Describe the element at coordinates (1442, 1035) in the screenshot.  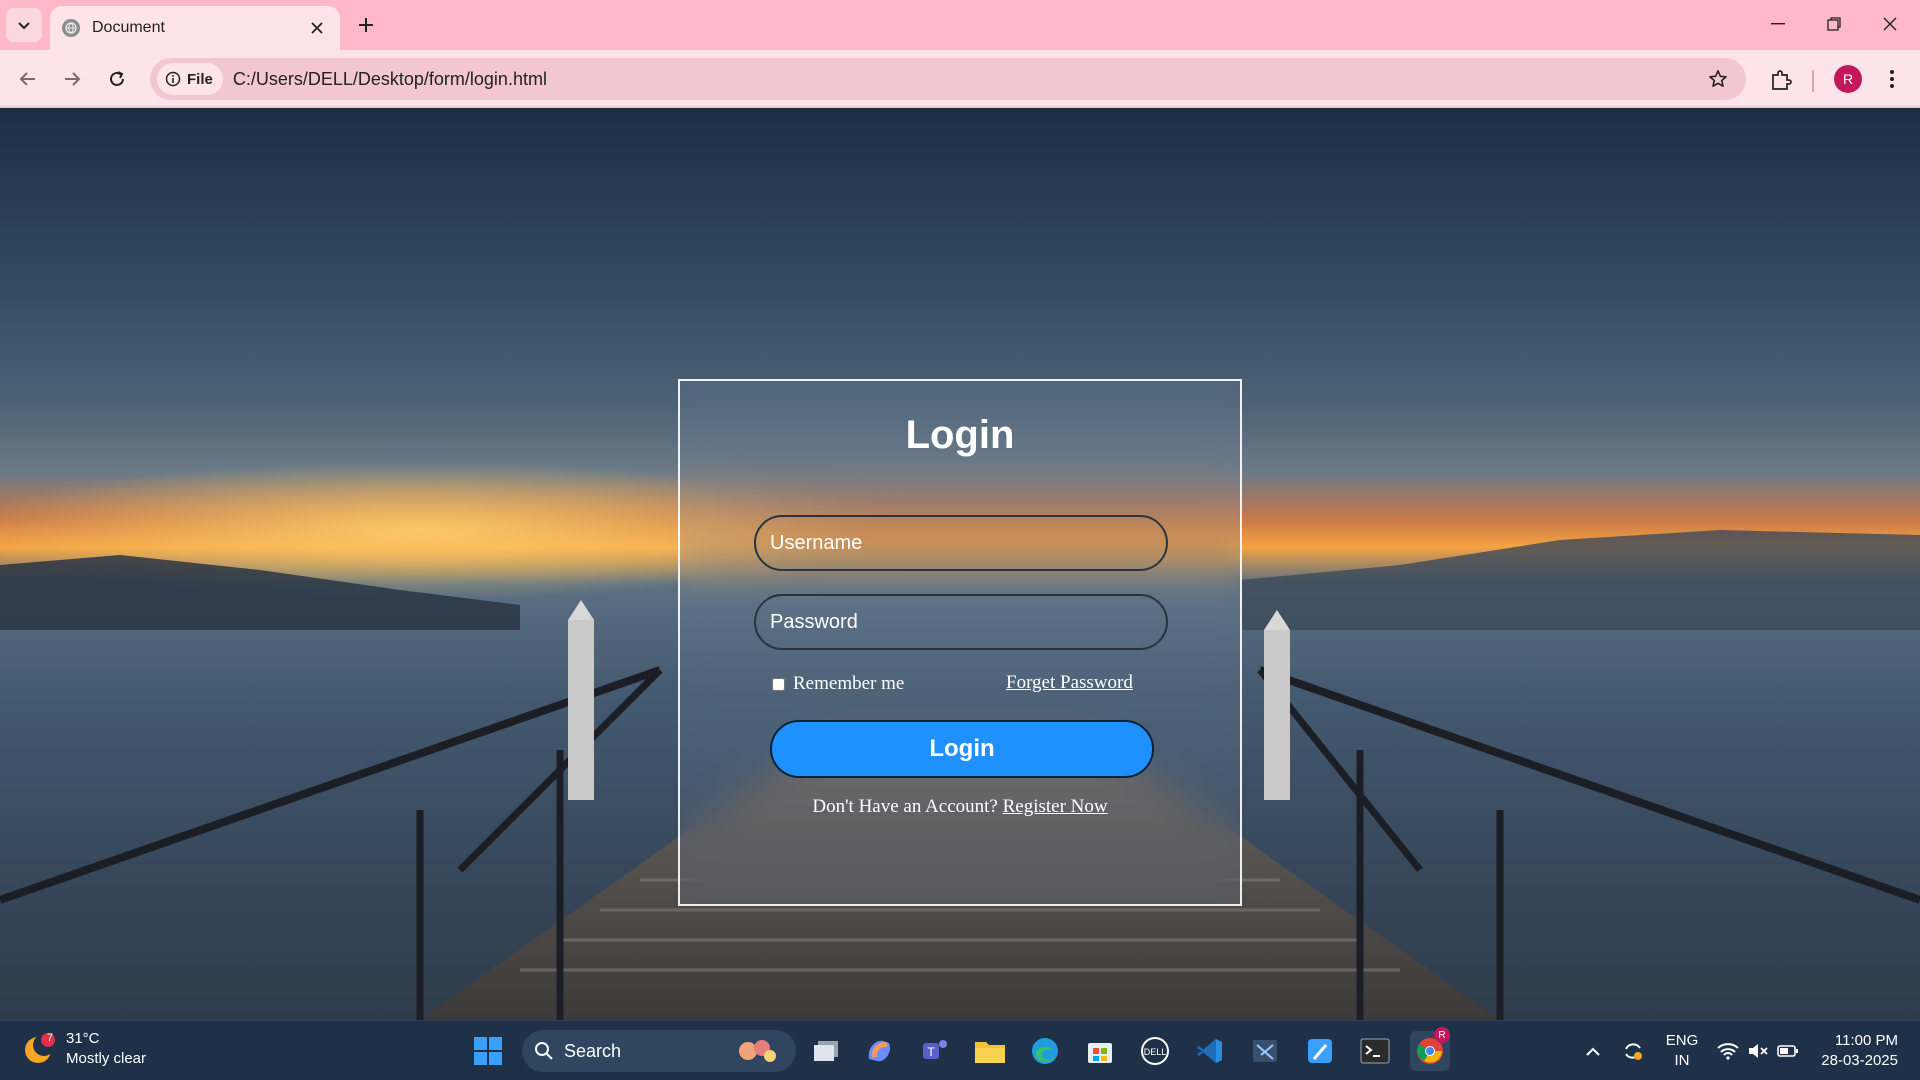
I see `chrome-profile-badge: R` at that location.